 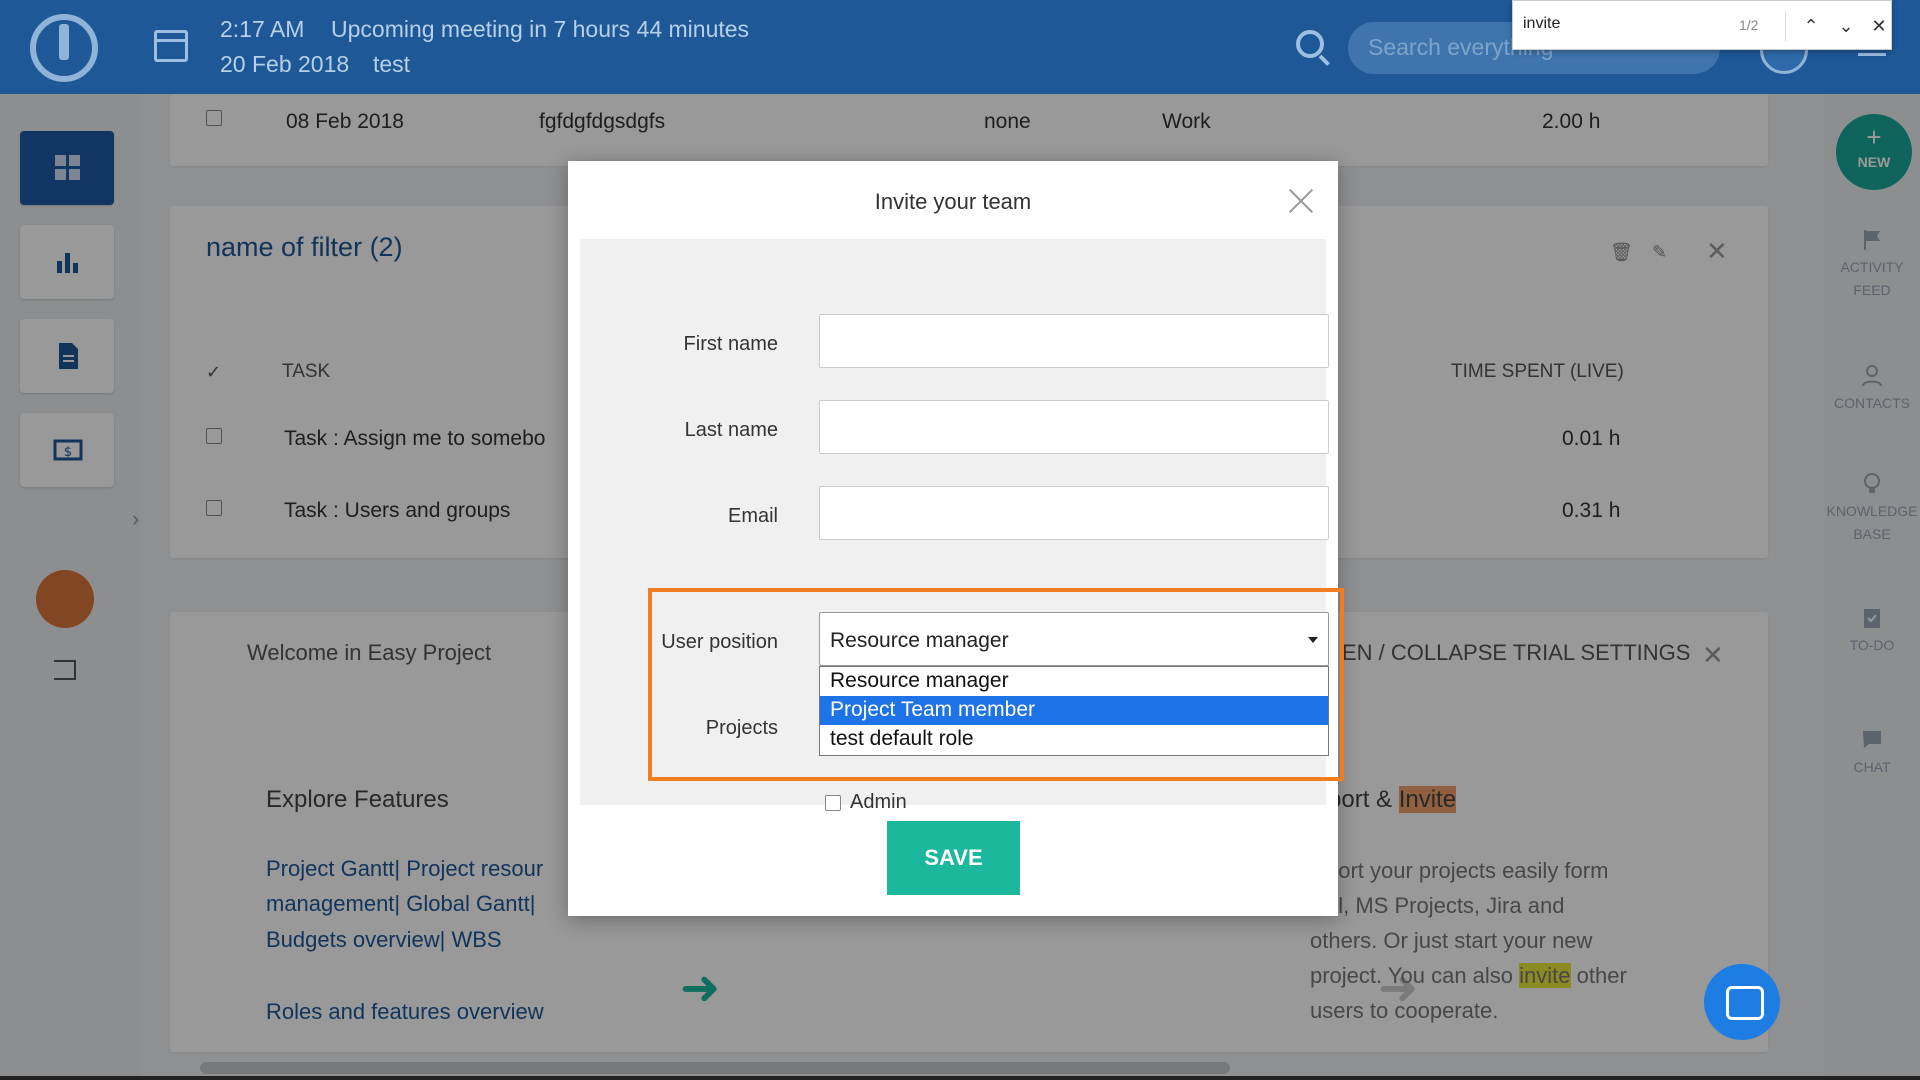 What do you see at coordinates (1074, 681) in the screenshot?
I see `option-resource-manager: Resource manager` at bounding box center [1074, 681].